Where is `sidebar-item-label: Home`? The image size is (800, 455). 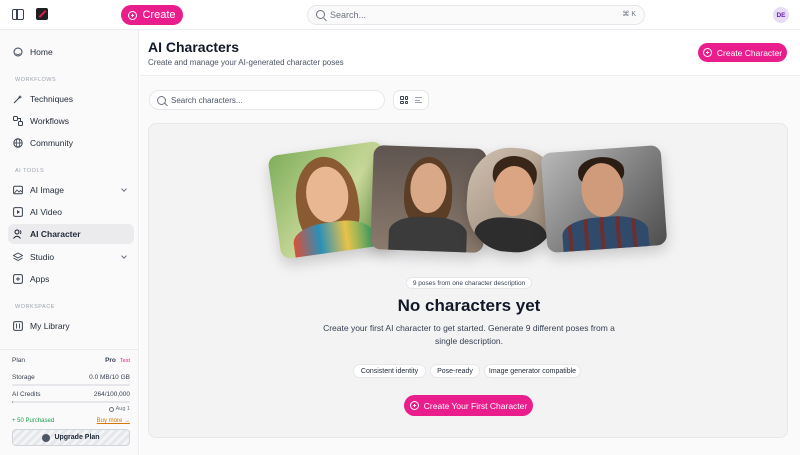
sidebar-item-label: Home is located at coordinates (41, 52).